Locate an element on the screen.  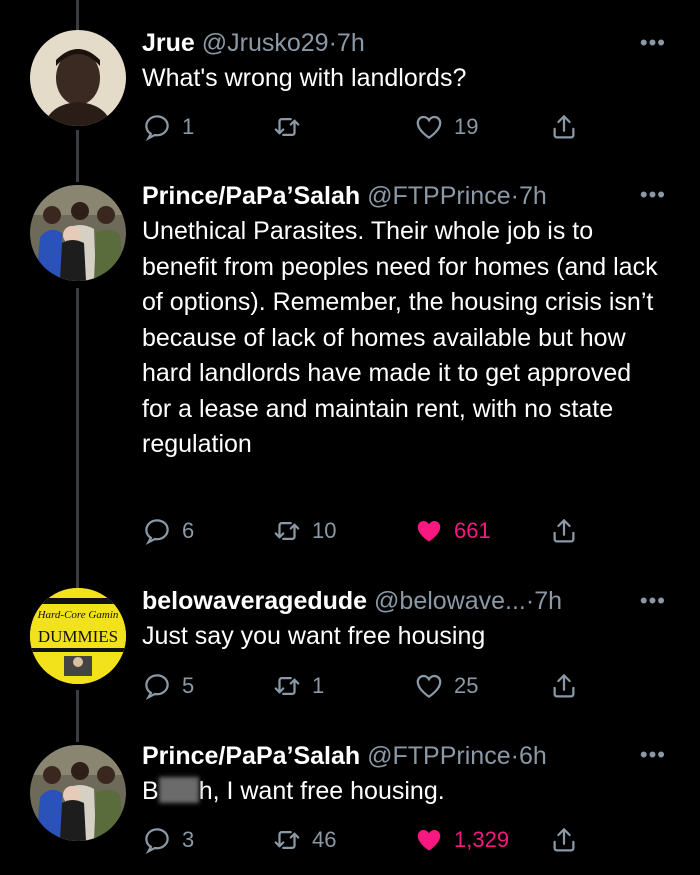
like-count: 19 is located at coordinates (466, 126).